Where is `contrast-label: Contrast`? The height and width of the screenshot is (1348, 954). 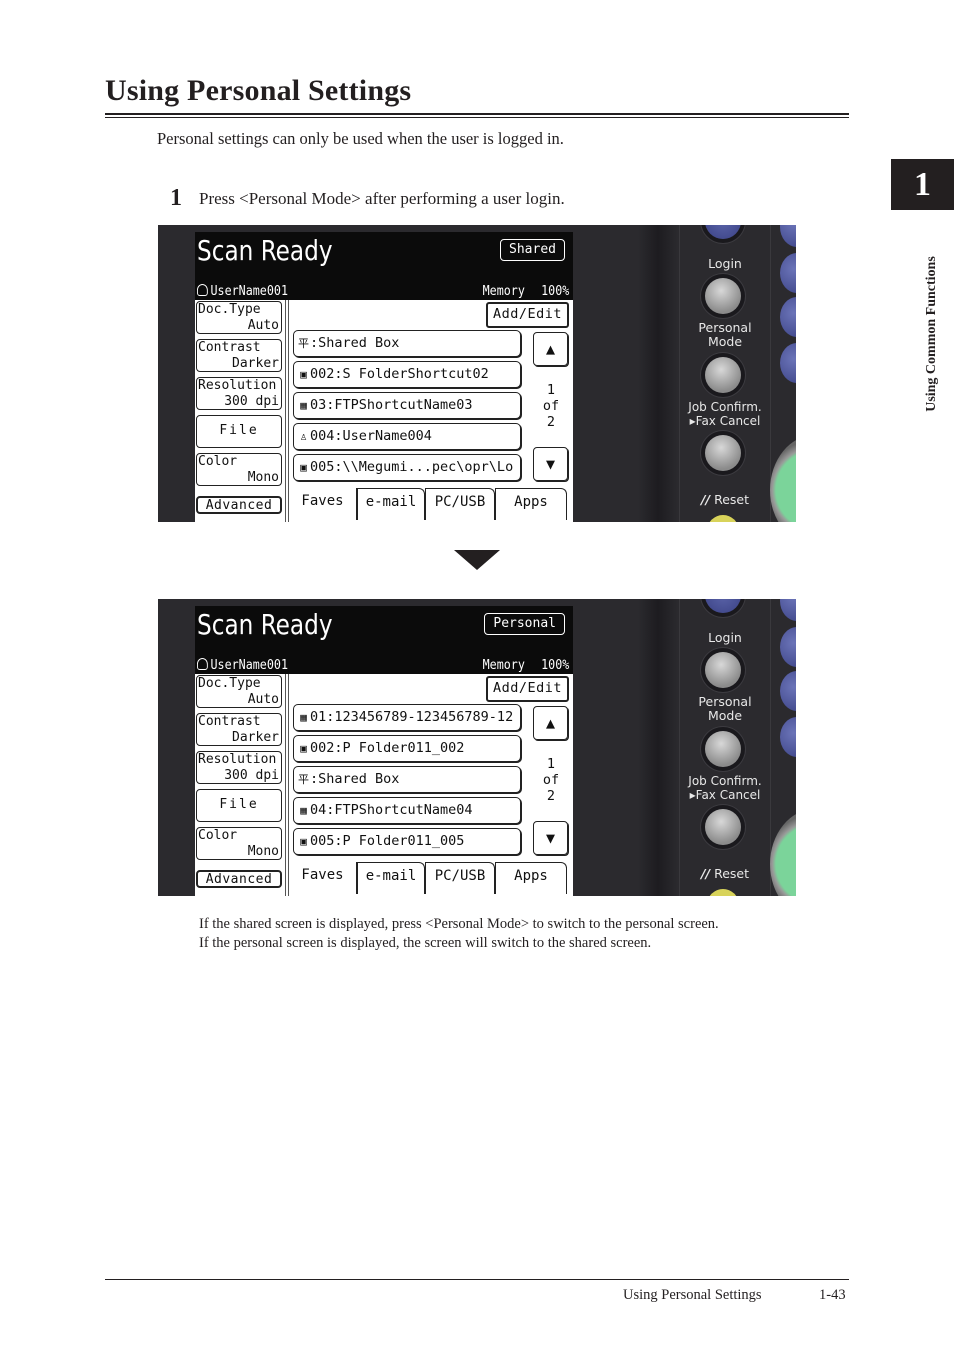
contrast-label: Contrast is located at coordinates (229, 721).